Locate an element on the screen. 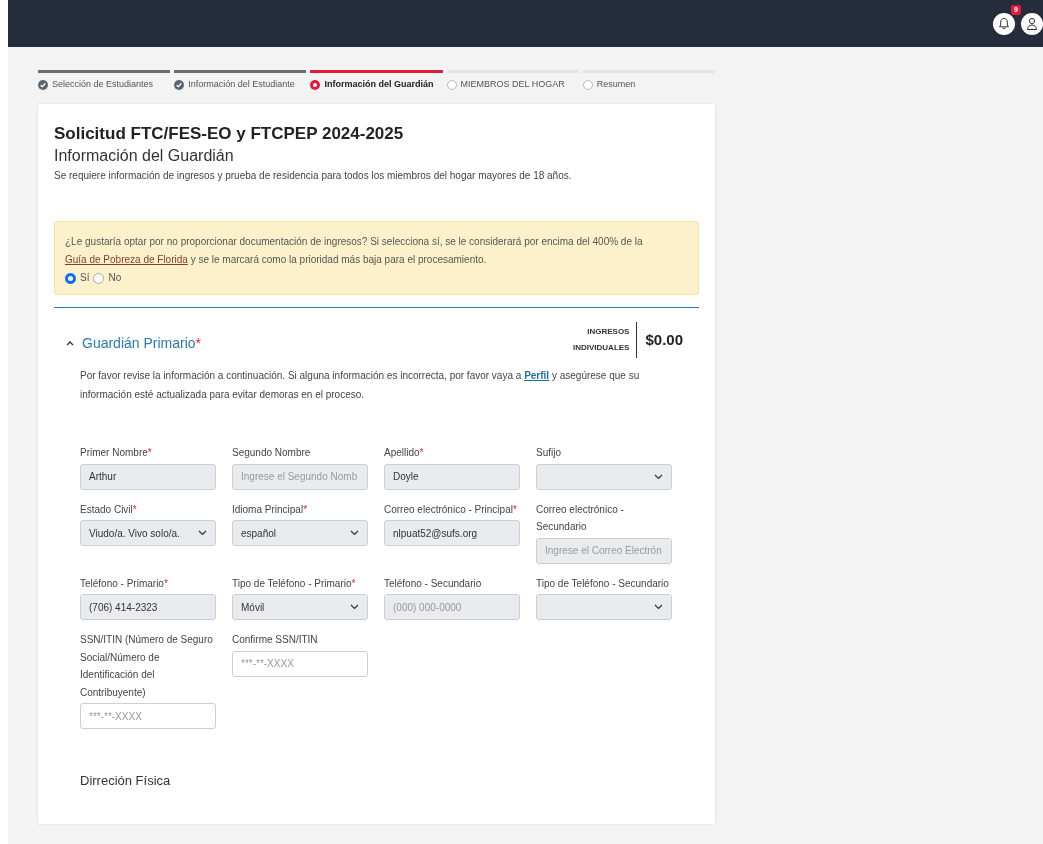 This screenshot has height=844, width=1043. notice-text: Por favor revise la información a continuación. Si alguna información es incorrecta, por favor vaya a Perfil y asegúrese que su información esté actualizada para evitar demoras en el proceso. is located at coordinates (360, 386).